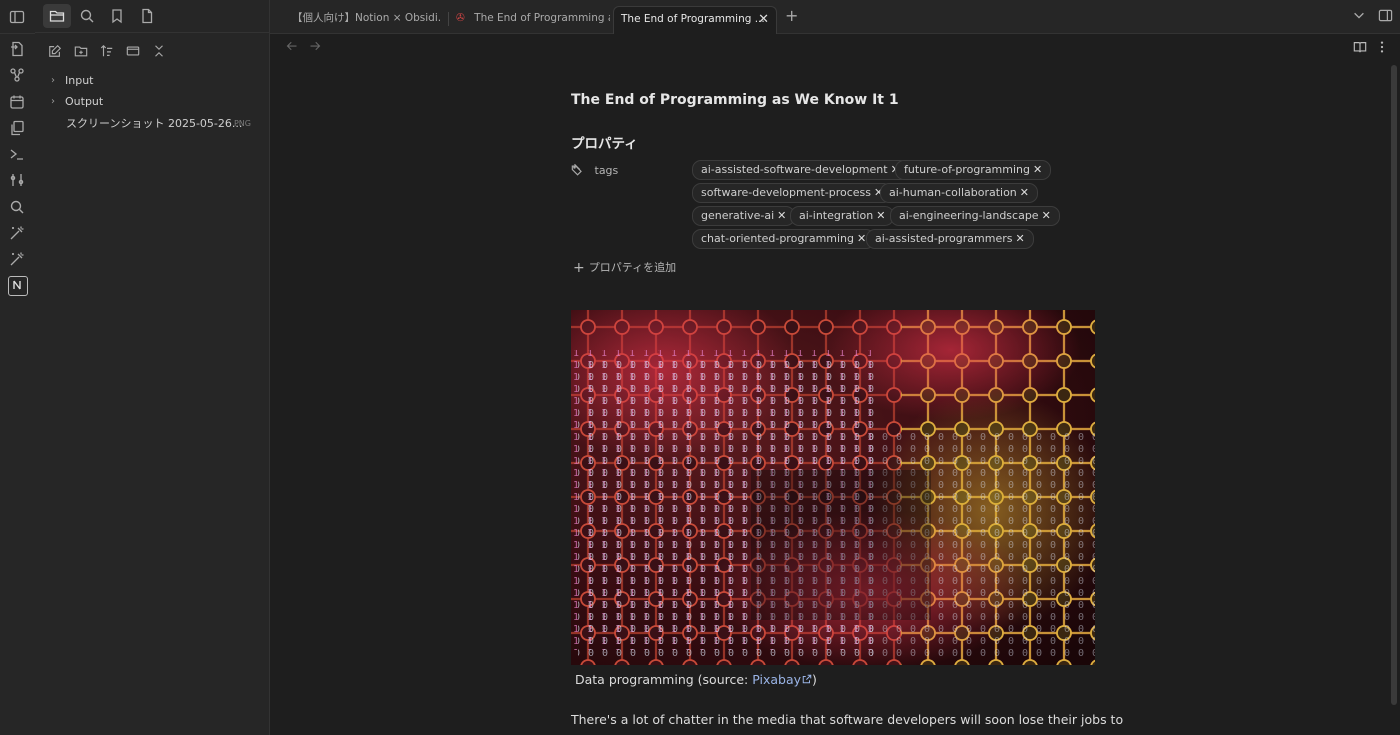  I want to click on notion-logo-icon, so click(18, 286).